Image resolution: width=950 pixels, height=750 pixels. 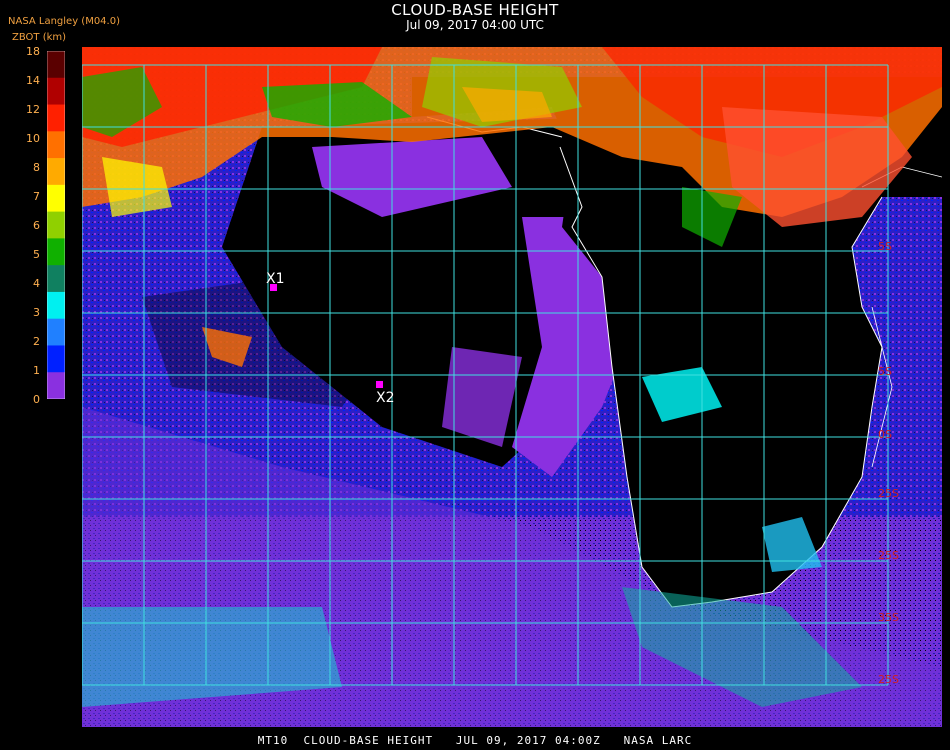 I want to click on map-title: CLOUD-BASE HEIGHT, so click(x=475, y=10).